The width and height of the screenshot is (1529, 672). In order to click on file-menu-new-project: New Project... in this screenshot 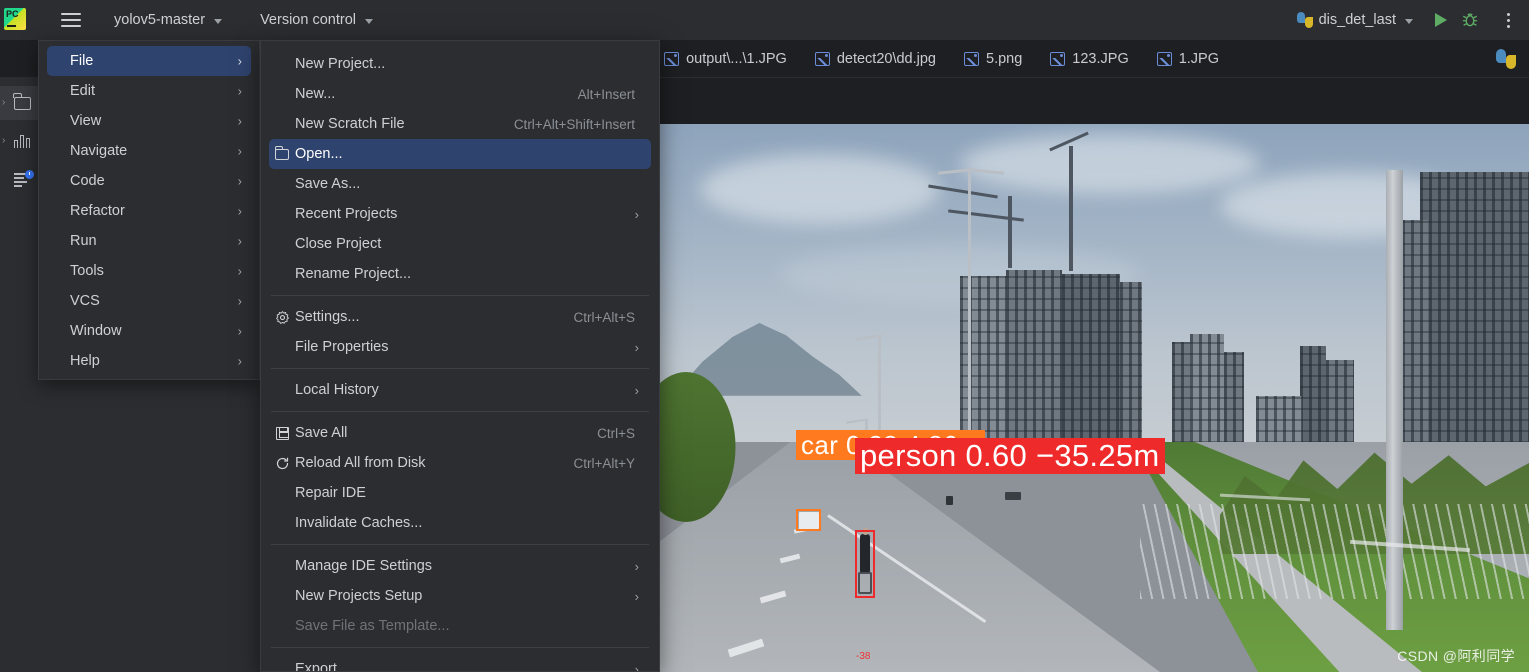, I will do `click(460, 64)`.